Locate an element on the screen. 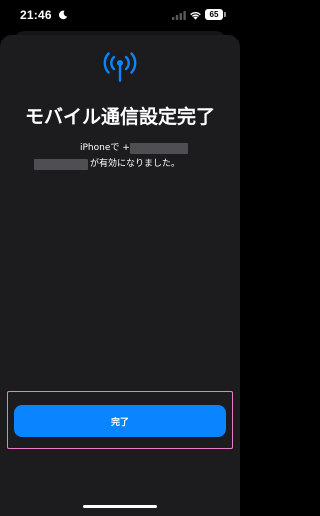  home-indicator is located at coordinates (120, 506).